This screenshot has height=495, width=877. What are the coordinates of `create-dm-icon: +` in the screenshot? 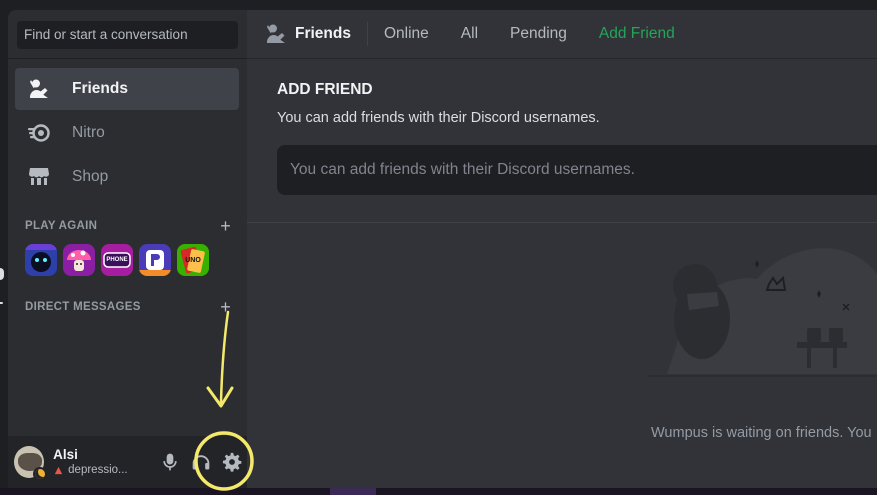 It's located at (225, 307).